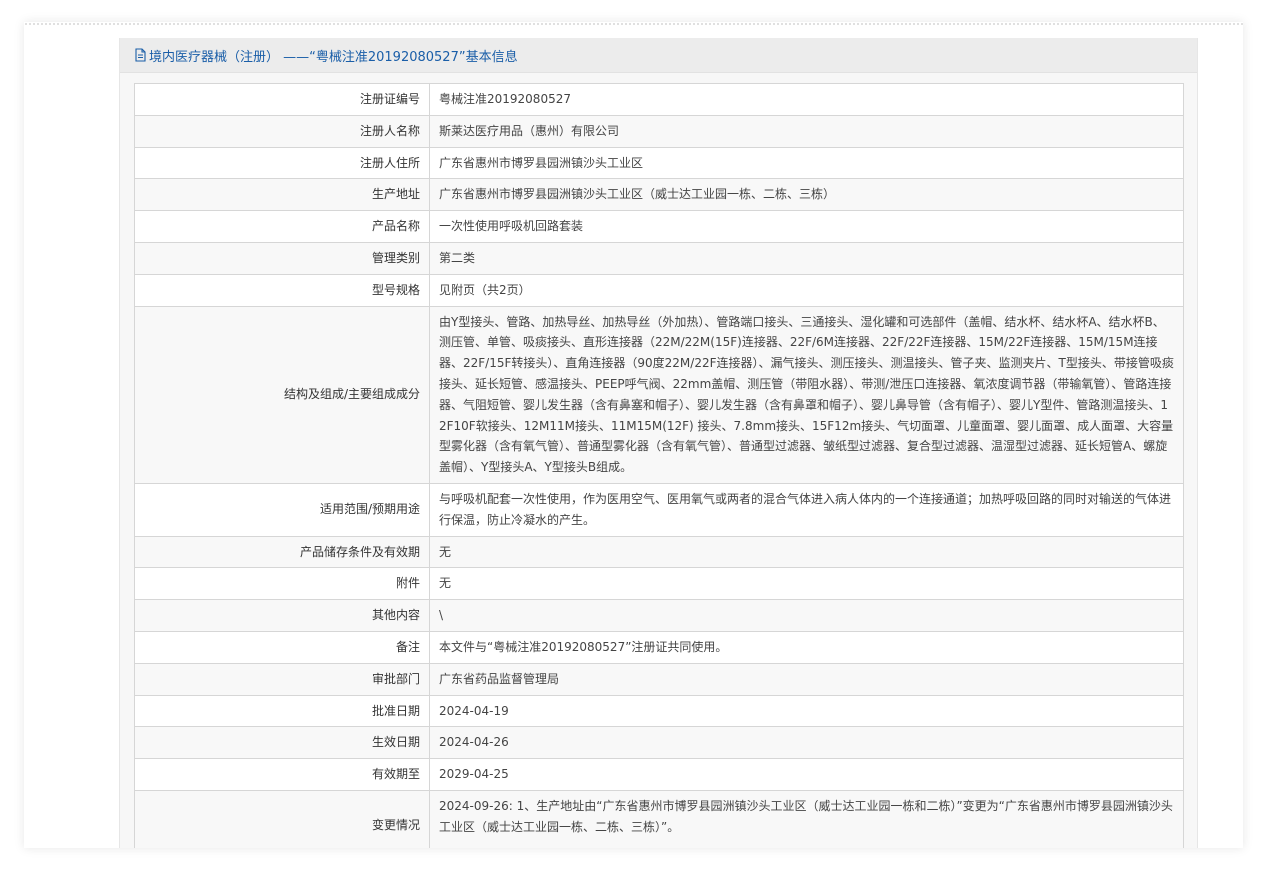 The image size is (1267, 871). I want to click on field-label: 附件, so click(282, 584).